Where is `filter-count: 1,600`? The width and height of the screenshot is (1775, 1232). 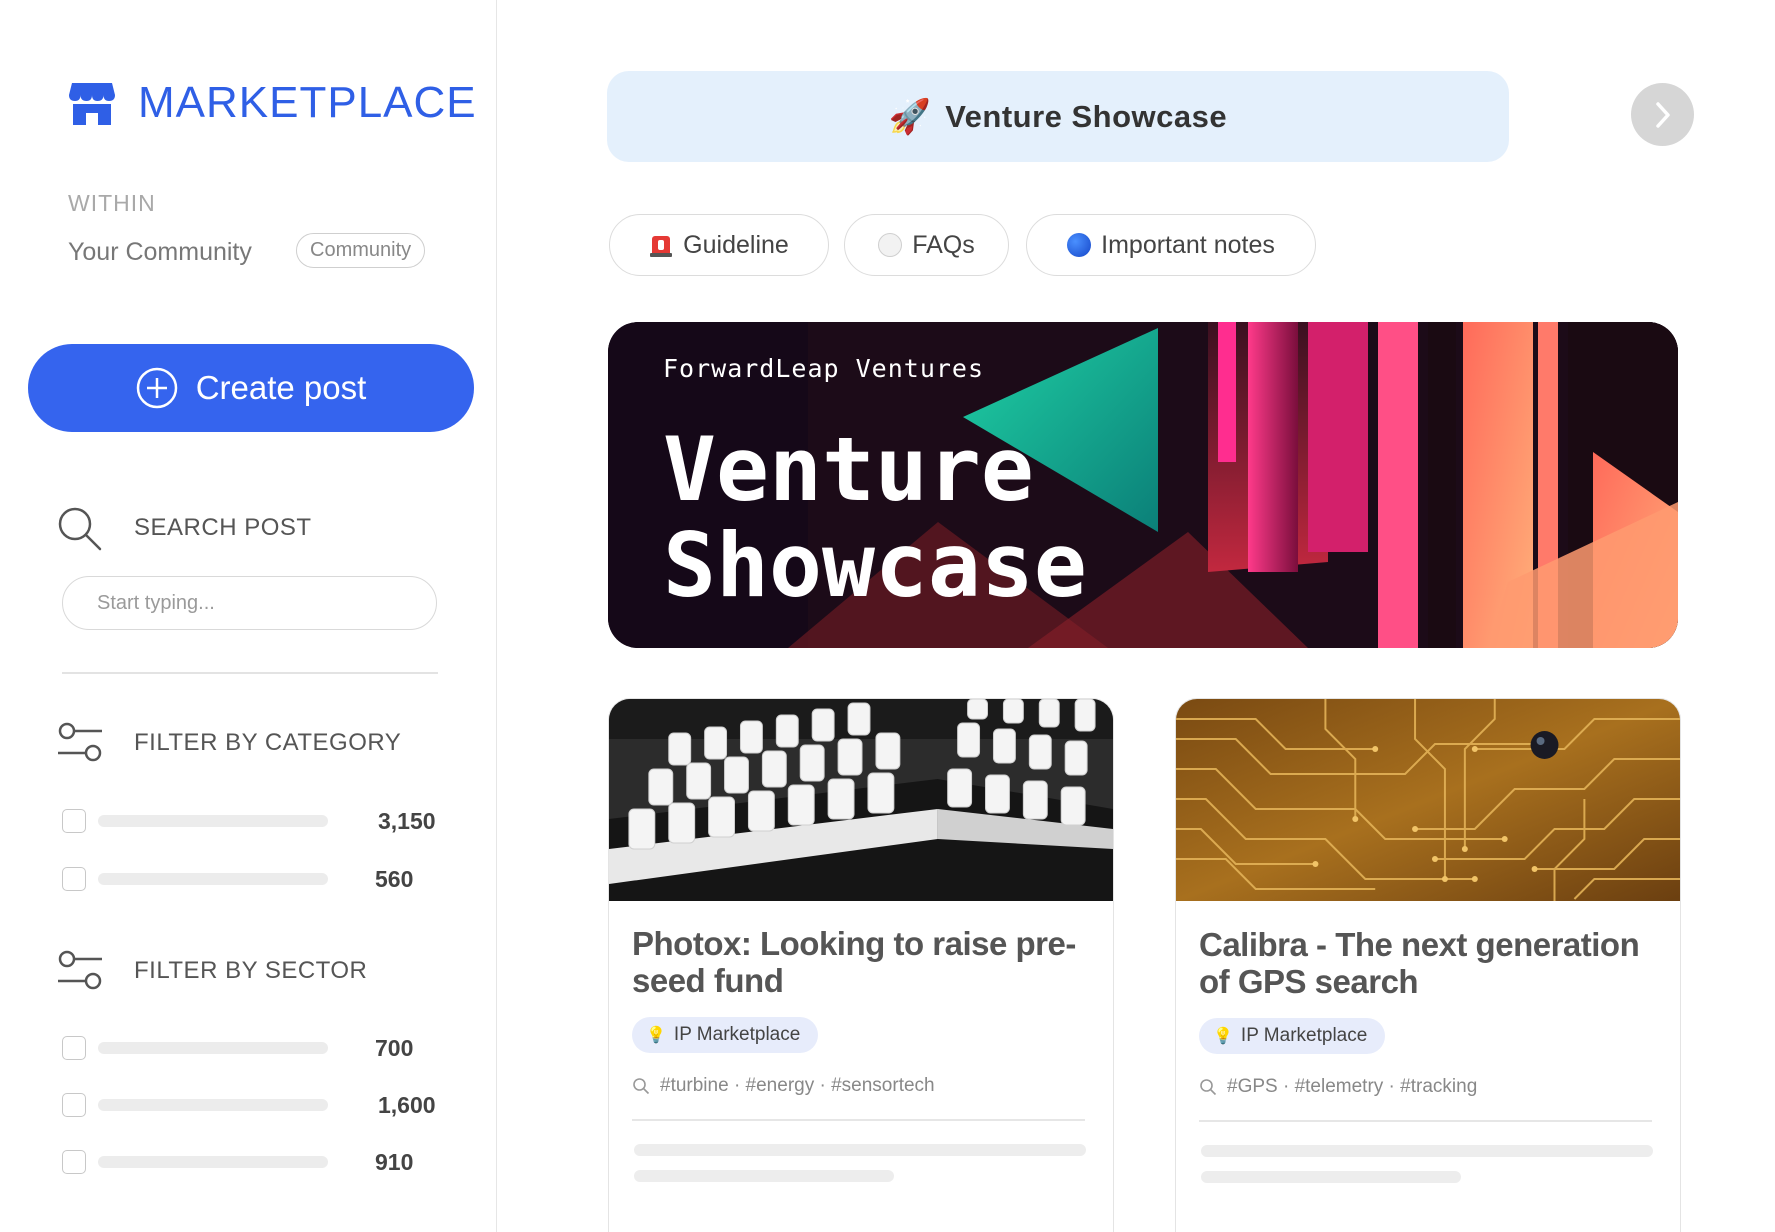 filter-count: 1,600 is located at coordinates (407, 1104).